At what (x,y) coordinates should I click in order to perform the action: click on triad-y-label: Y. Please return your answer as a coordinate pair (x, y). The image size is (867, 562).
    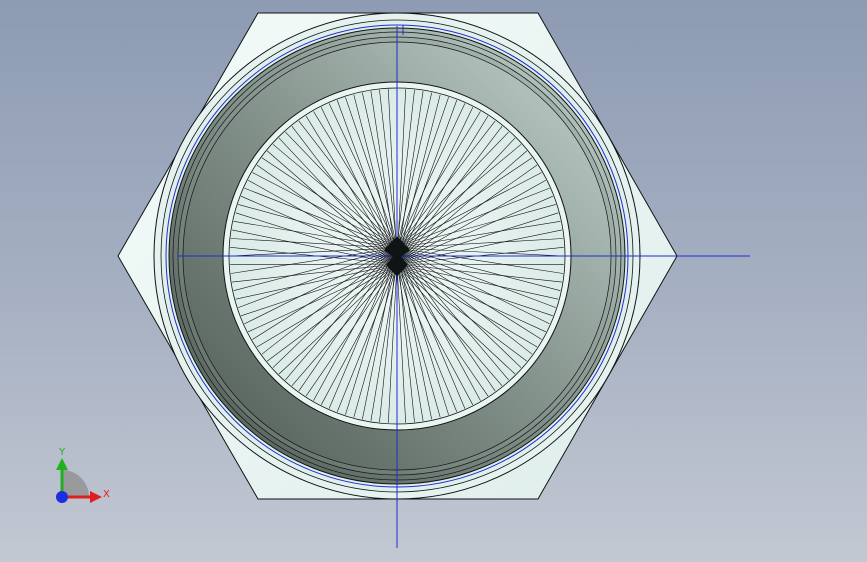
    Looking at the image, I should click on (62, 452).